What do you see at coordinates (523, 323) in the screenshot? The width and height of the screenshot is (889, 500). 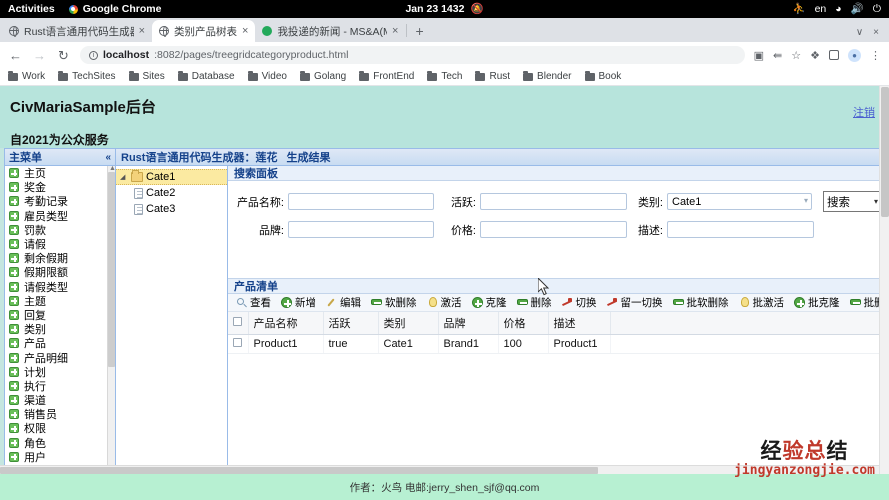 I see `column-header: 价格` at bounding box center [523, 323].